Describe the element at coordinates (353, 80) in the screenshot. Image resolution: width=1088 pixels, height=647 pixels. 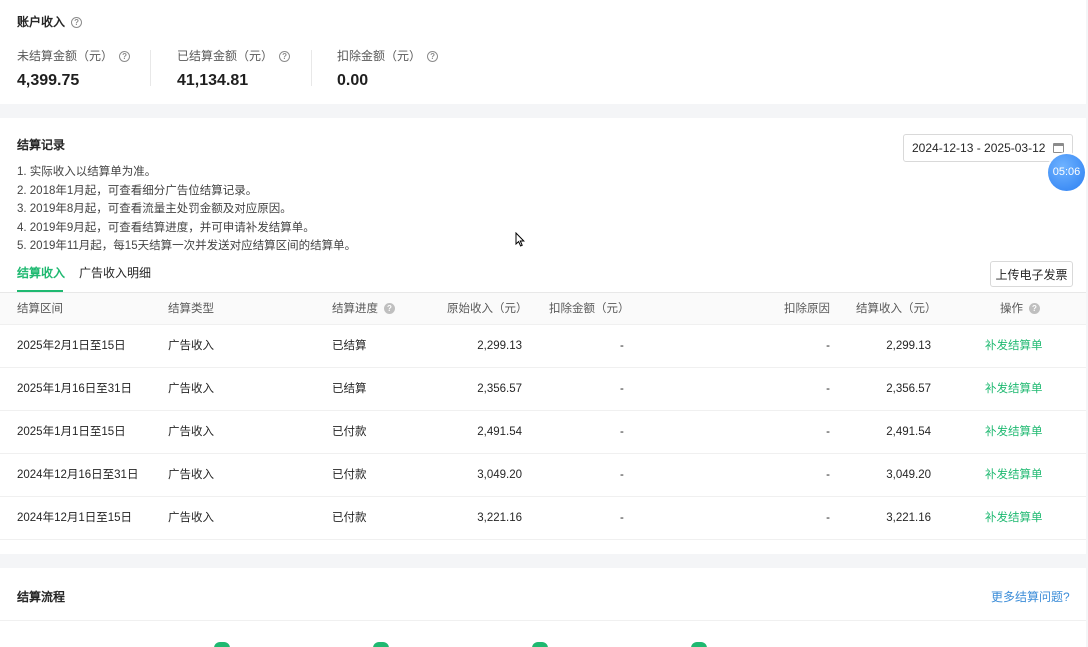
I see `stat-value: 0.00` at that location.